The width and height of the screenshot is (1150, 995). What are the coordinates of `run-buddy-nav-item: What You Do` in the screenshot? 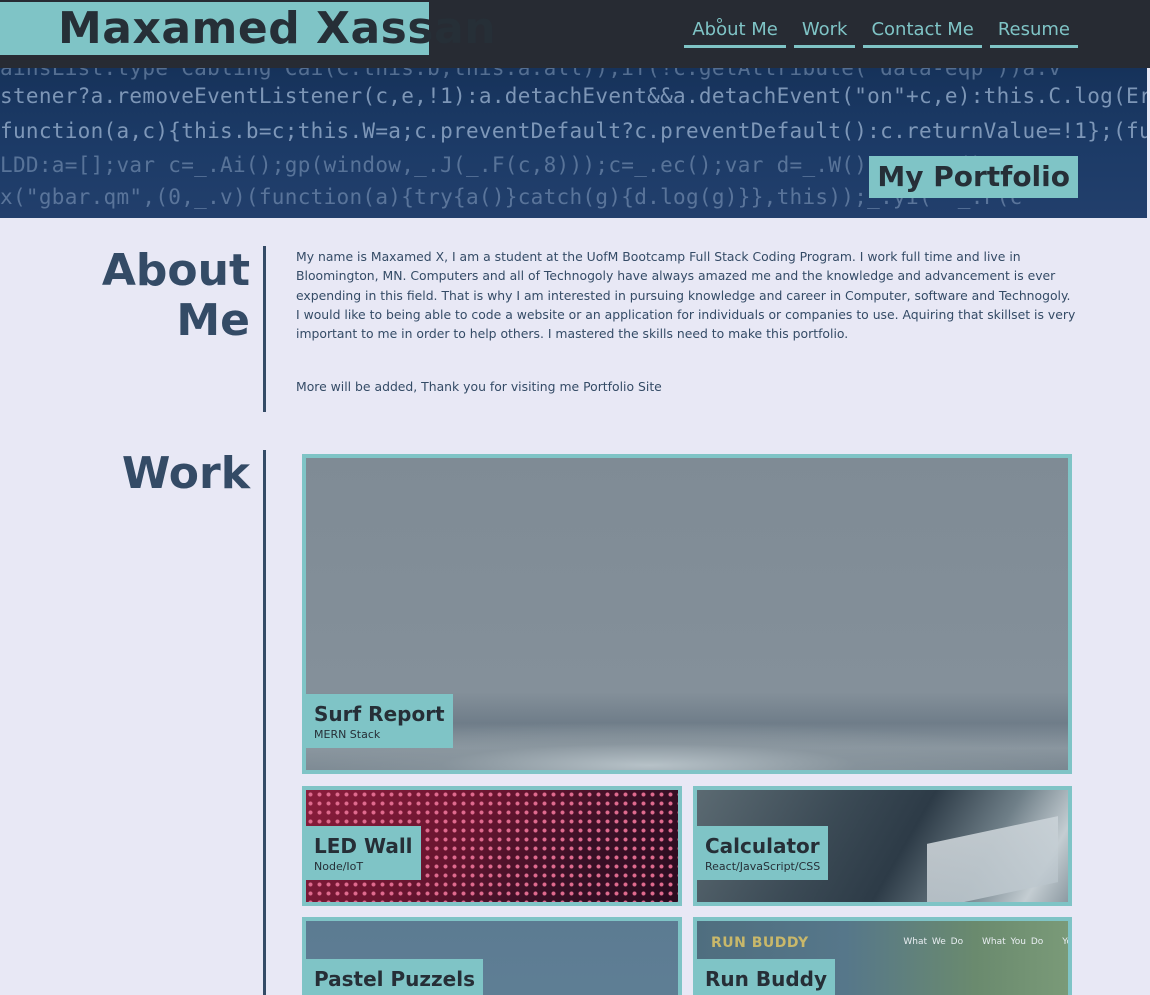 It's located at (1012, 942).